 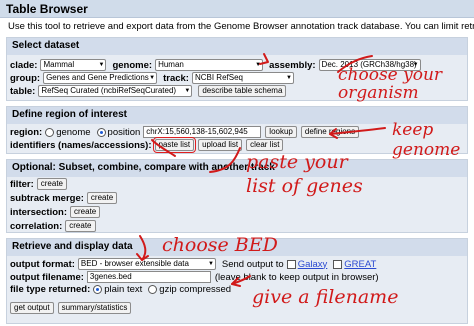 What do you see at coordinates (220, 245) in the screenshot?
I see `annotation-choose-bed: choose BED` at bounding box center [220, 245].